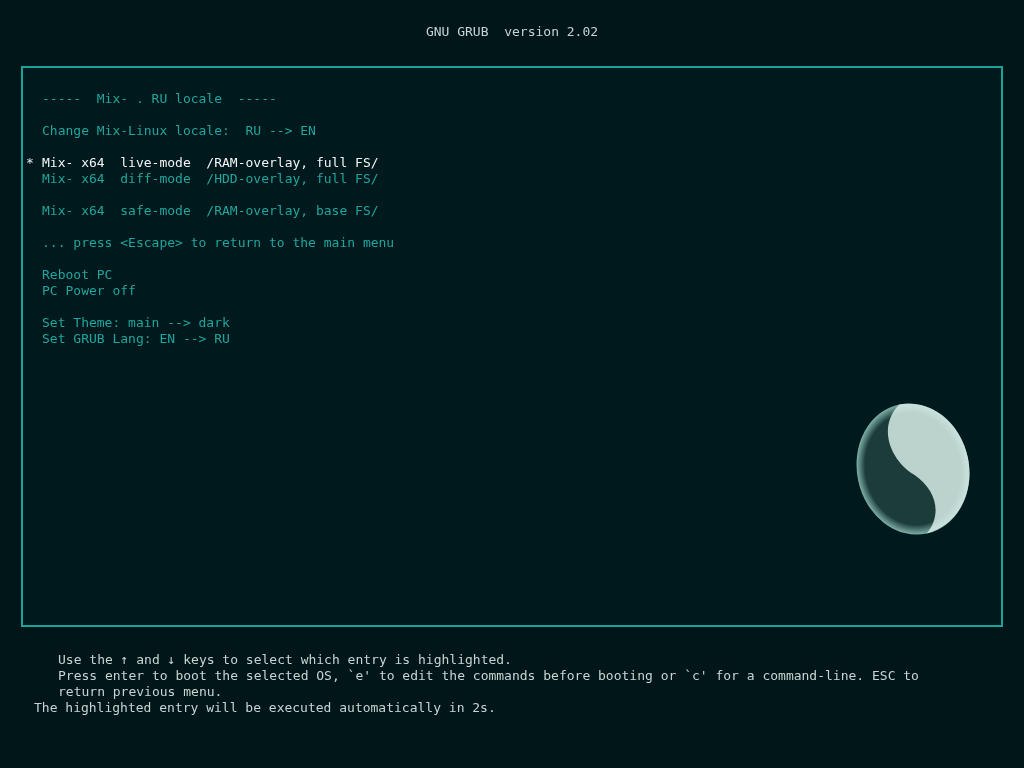  I want to click on help-text: return previous menu., so click(140, 692).